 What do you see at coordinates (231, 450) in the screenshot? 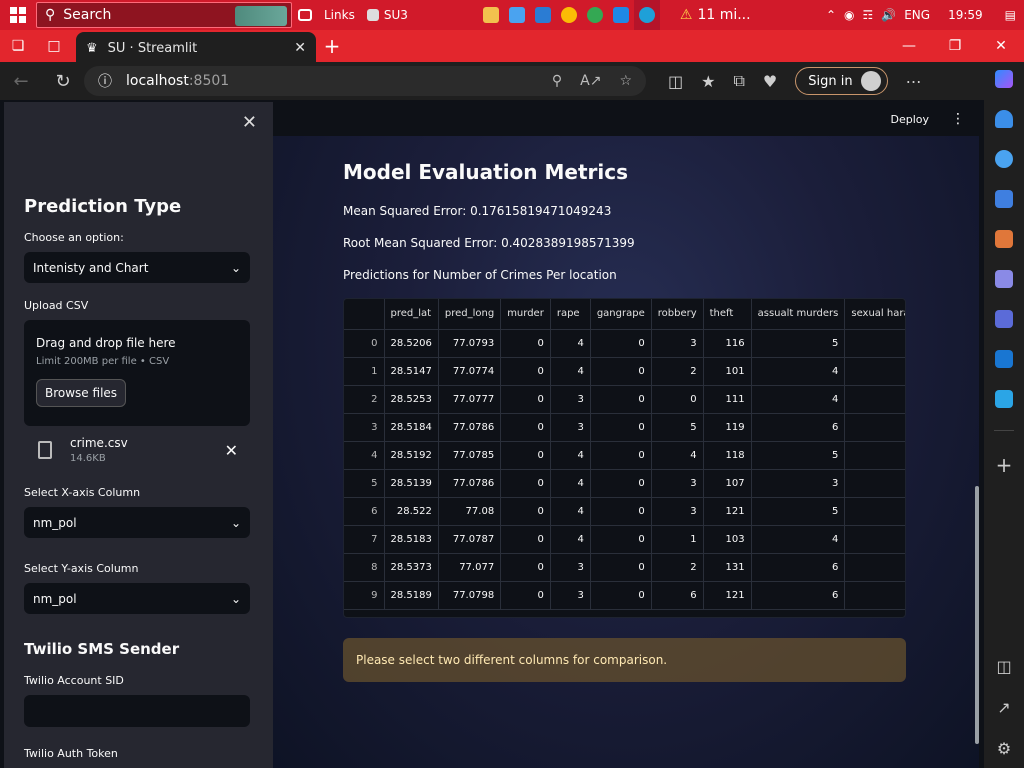
I see `remove-file-icon: ✕` at bounding box center [231, 450].